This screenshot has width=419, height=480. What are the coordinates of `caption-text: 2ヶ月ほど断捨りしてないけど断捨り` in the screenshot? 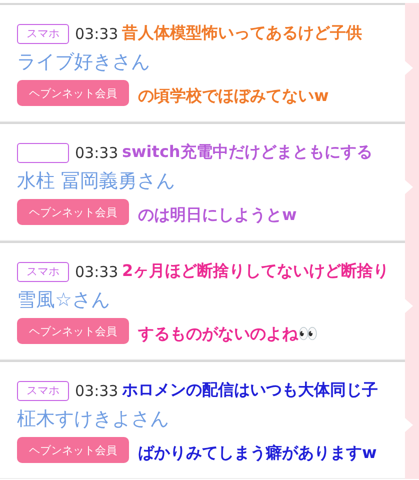 It's located at (256, 271).